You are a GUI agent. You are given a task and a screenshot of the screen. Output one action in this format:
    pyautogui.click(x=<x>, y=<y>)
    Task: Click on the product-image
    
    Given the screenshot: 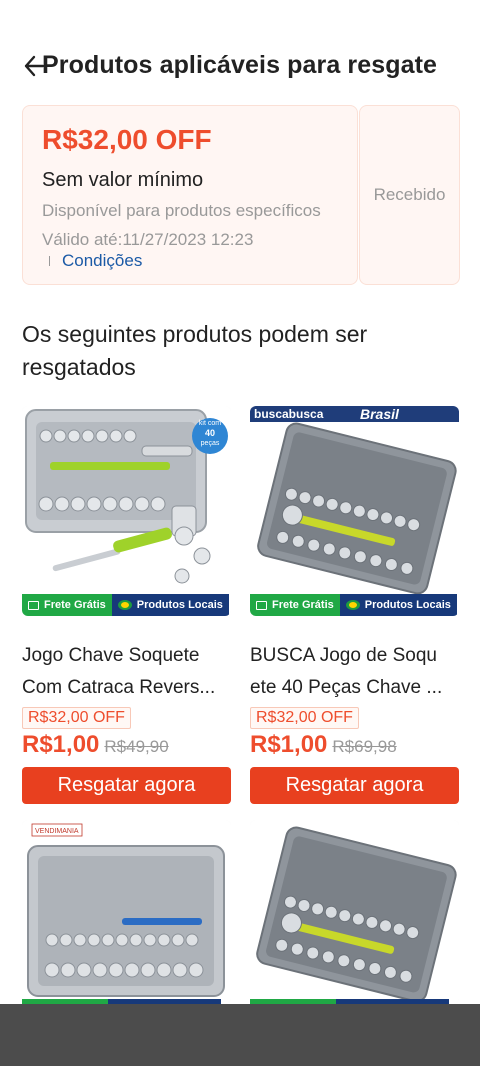 What is the action you would take?
    pyautogui.click(x=354, y=912)
    